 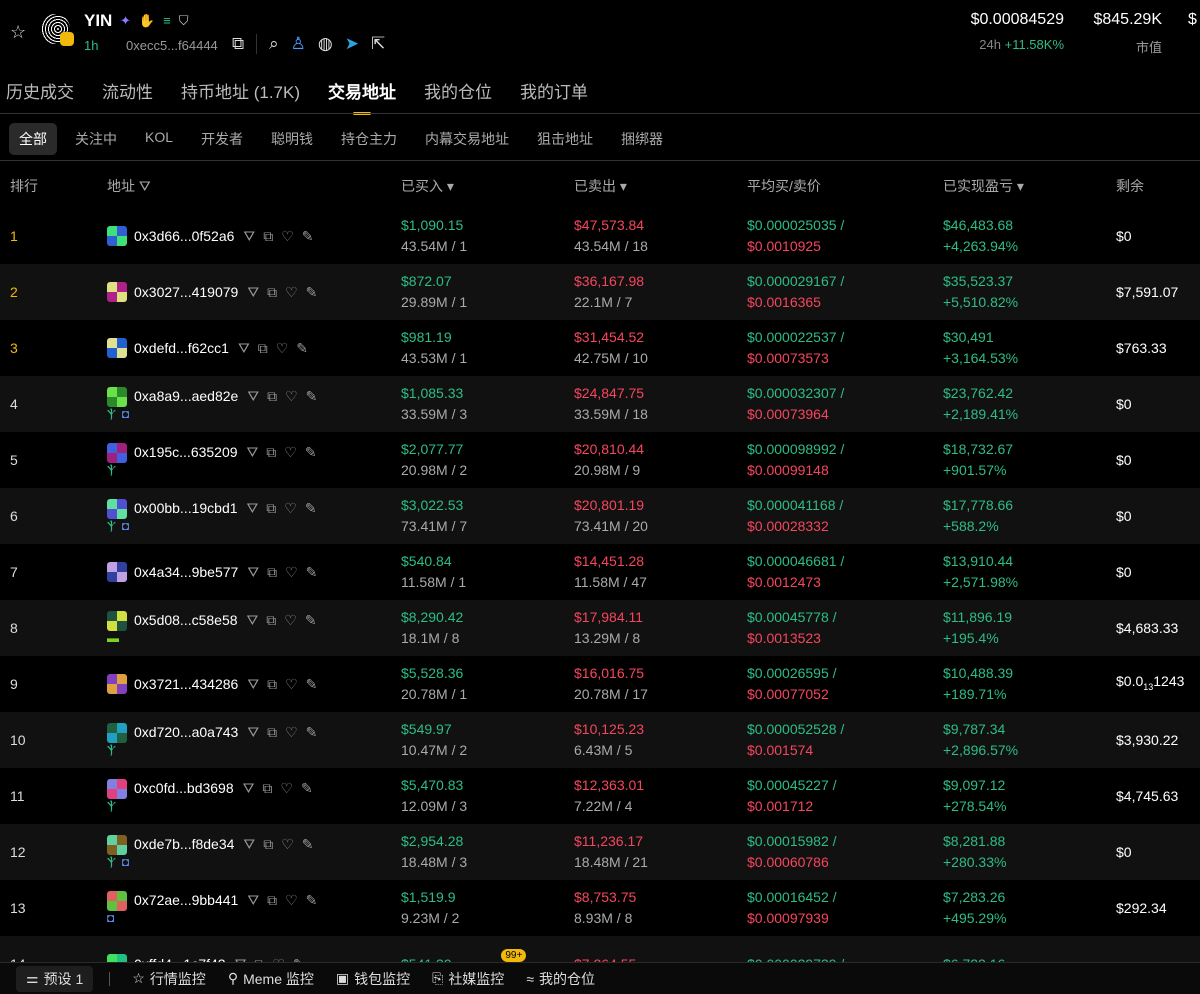 What do you see at coordinates (186, 572) in the screenshot?
I see `wallet-address: 0x4a34...9be577` at bounding box center [186, 572].